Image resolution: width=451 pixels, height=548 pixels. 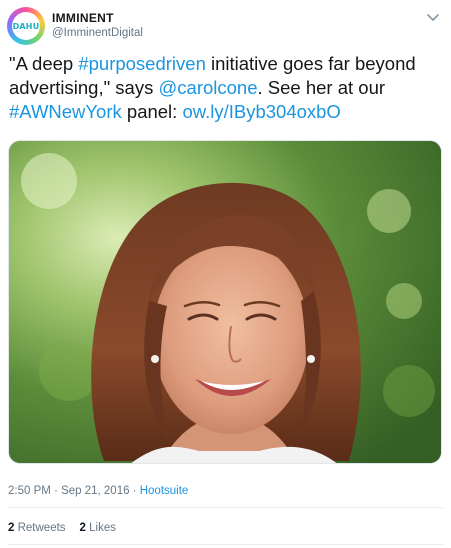 I want to click on author-name: IMMINENT, so click(x=83, y=18).